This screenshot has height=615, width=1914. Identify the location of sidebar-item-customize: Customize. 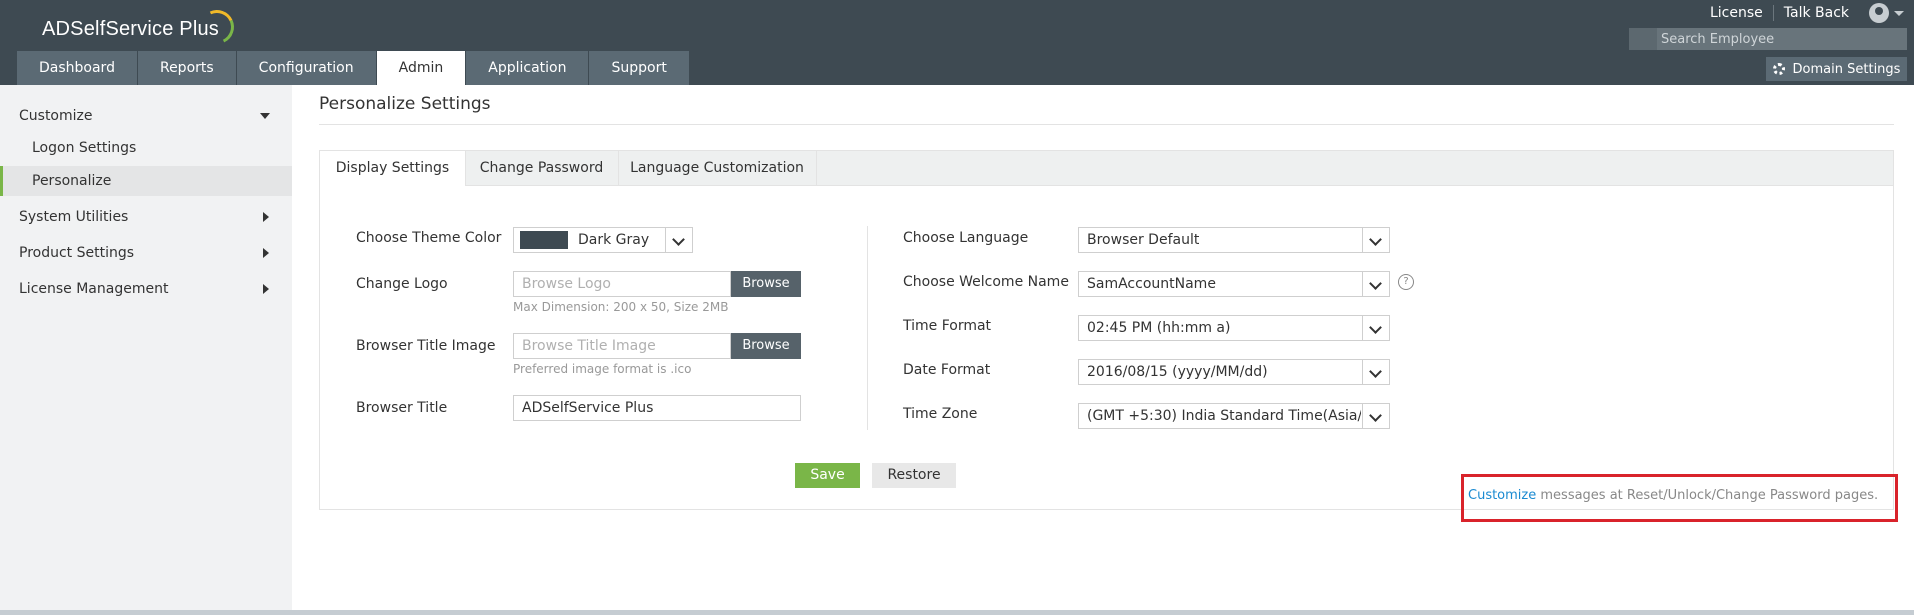
(146, 116).